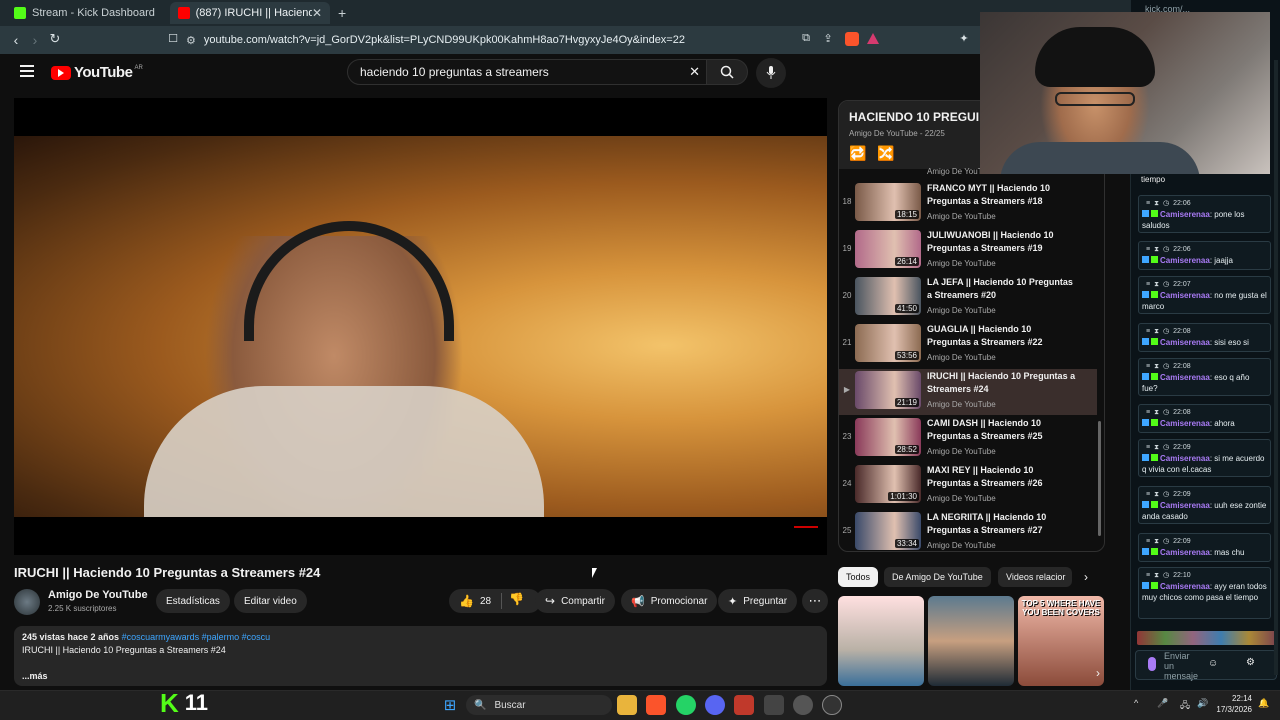  Describe the element at coordinates (1098, 673) in the screenshot. I see `related-next-icon: ›` at that location.